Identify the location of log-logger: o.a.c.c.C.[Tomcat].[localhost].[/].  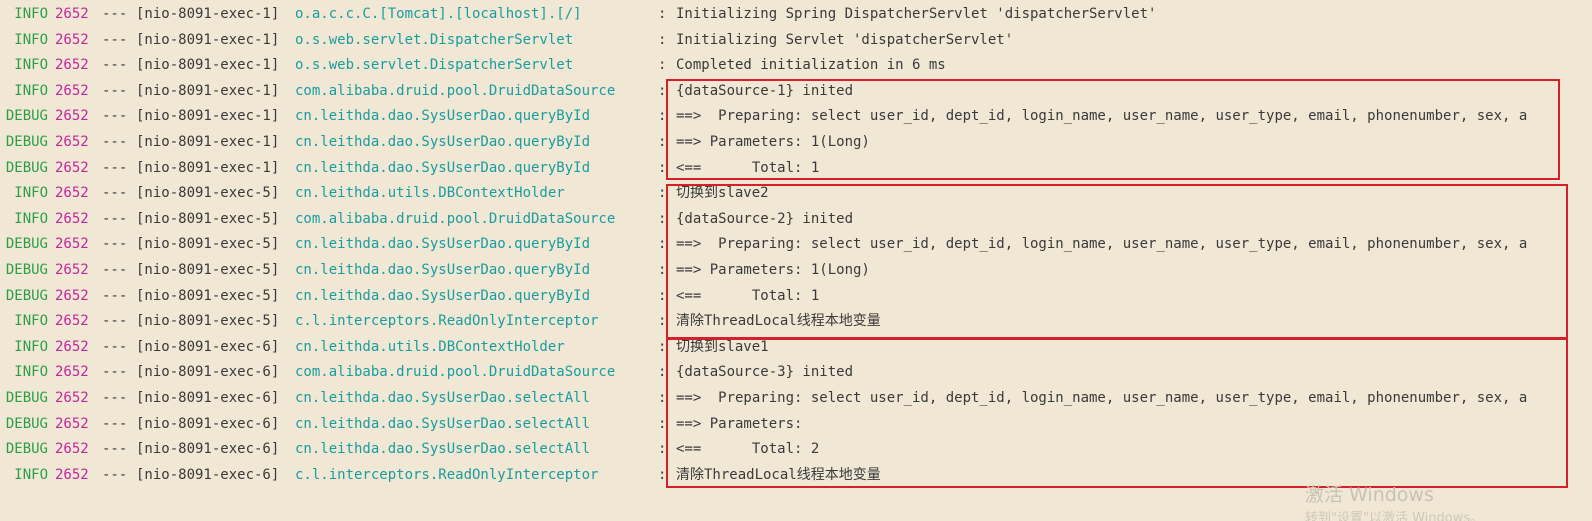
(438, 14).